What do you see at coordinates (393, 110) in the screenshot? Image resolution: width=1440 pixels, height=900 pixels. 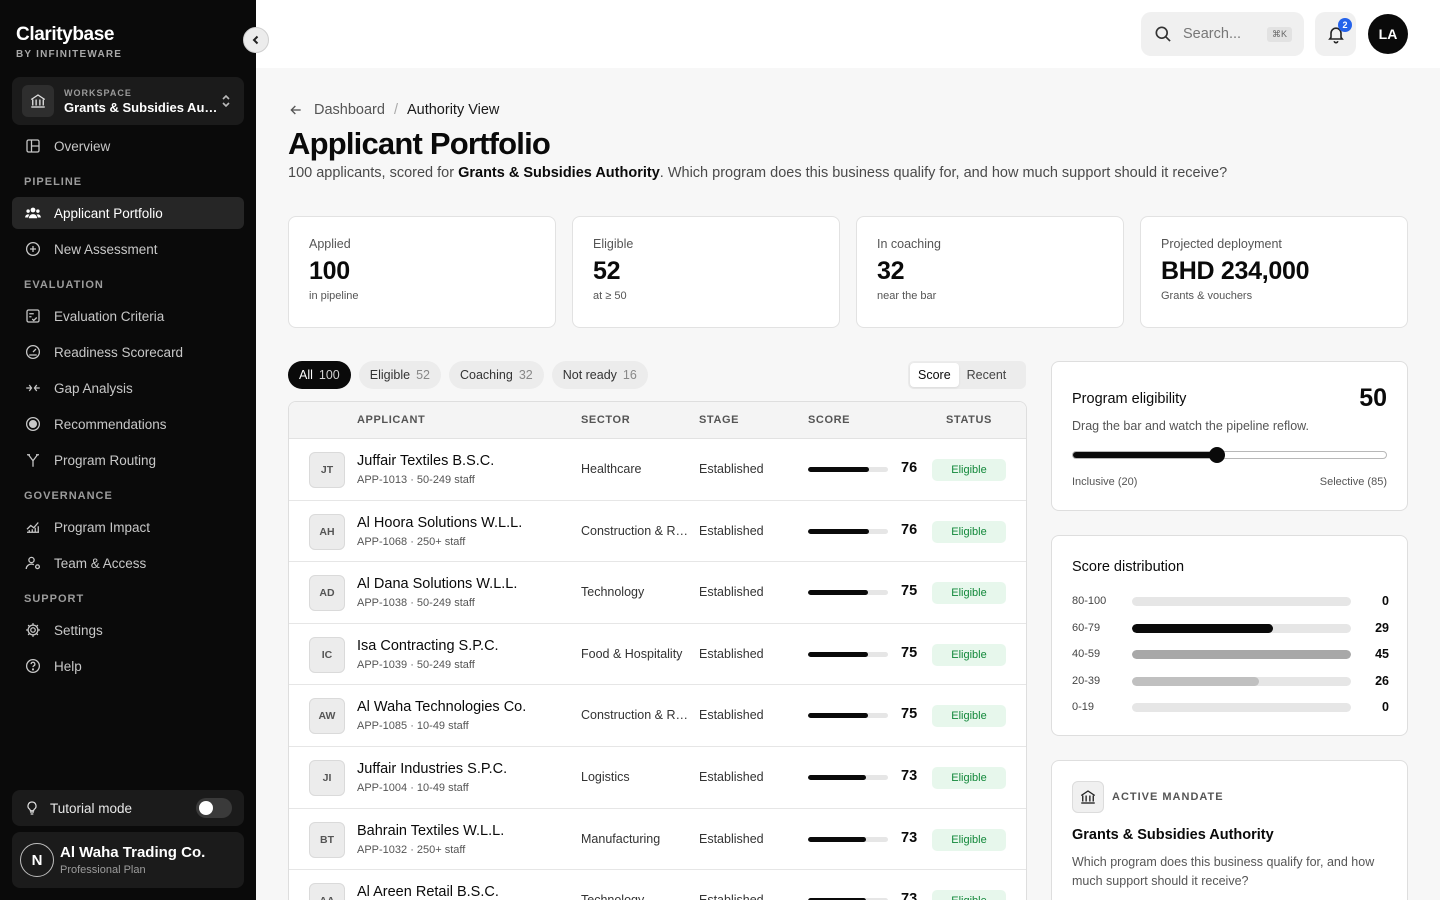 I see `breadcrumb: Dashboard / Authority View` at bounding box center [393, 110].